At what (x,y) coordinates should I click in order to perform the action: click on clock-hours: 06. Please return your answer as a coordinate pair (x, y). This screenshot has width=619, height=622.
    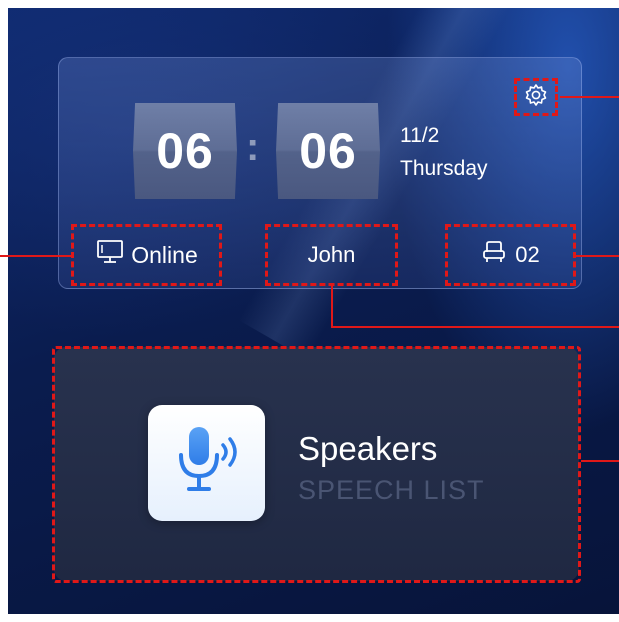
    Looking at the image, I should click on (185, 151).